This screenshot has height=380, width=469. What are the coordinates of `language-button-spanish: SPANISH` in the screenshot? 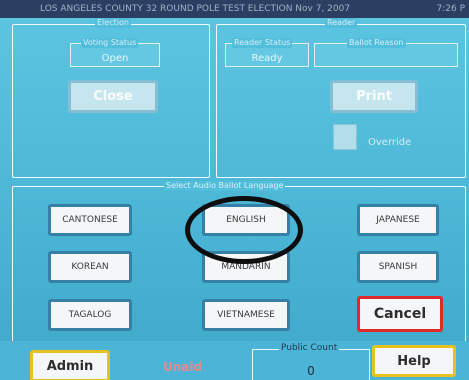 It's located at (398, 267).